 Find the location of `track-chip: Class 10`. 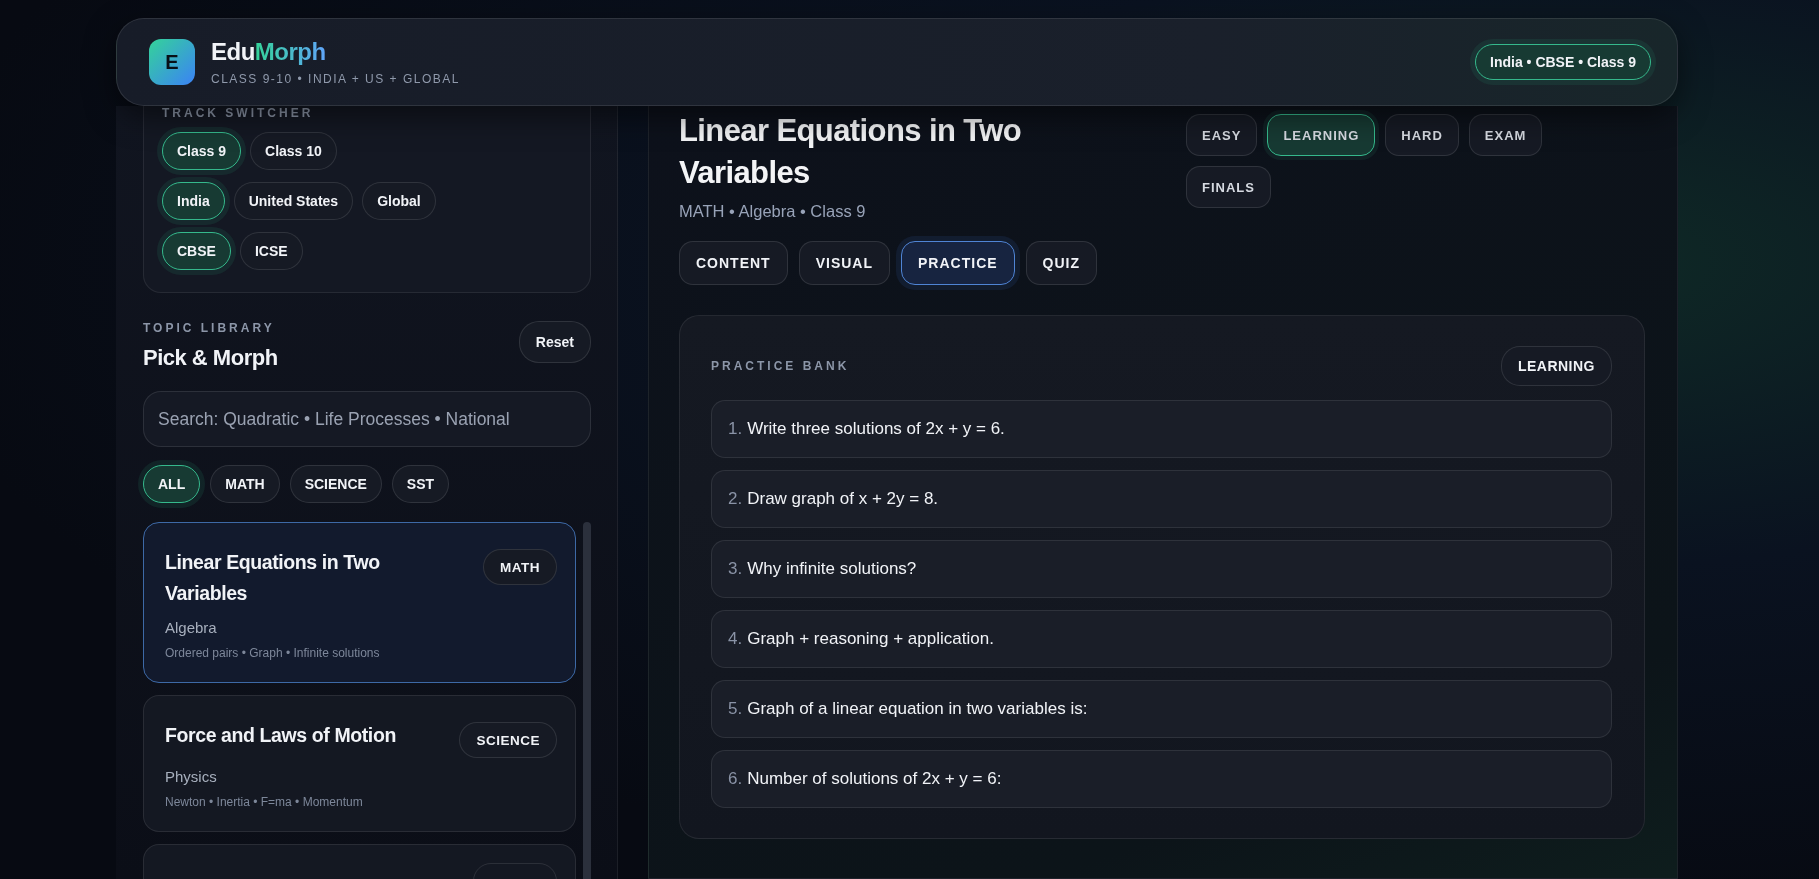

track-chip: Class 10 is located at coordinates (293, 151).